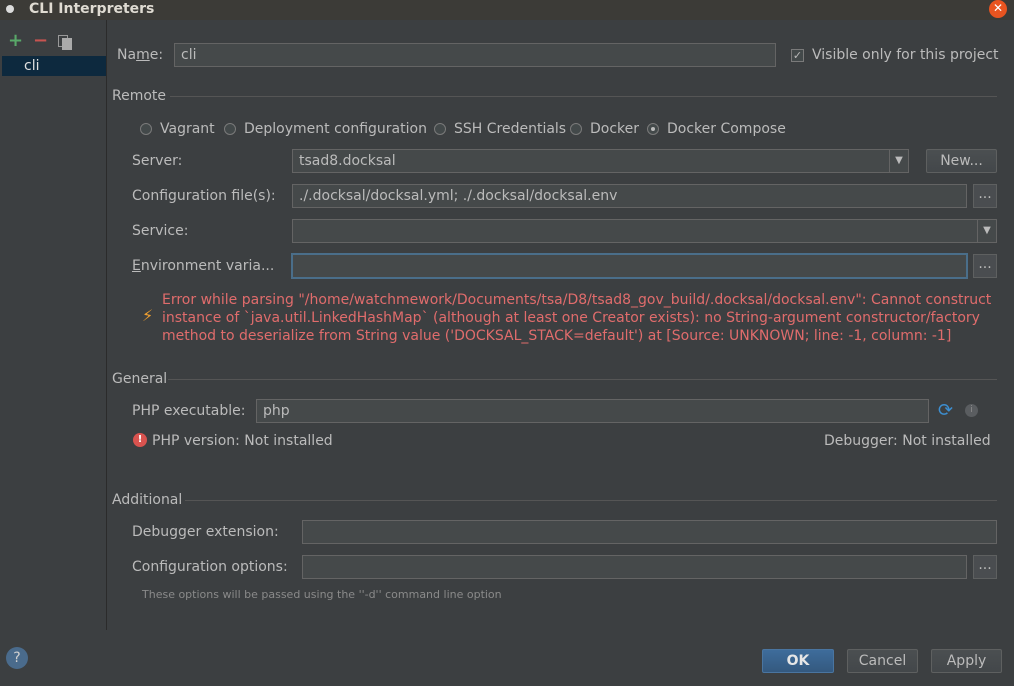 Image resolution: width=1014 pixels, height=686 pixels. Describe the element at coordinates (726, 129) in the screenshot. I see `radio-docker-compose-label: Docker Compose` at that location.